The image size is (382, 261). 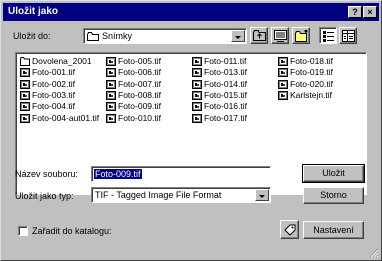 I want to click on file-name: Foto-014.tif, so click(x=225, y=83).